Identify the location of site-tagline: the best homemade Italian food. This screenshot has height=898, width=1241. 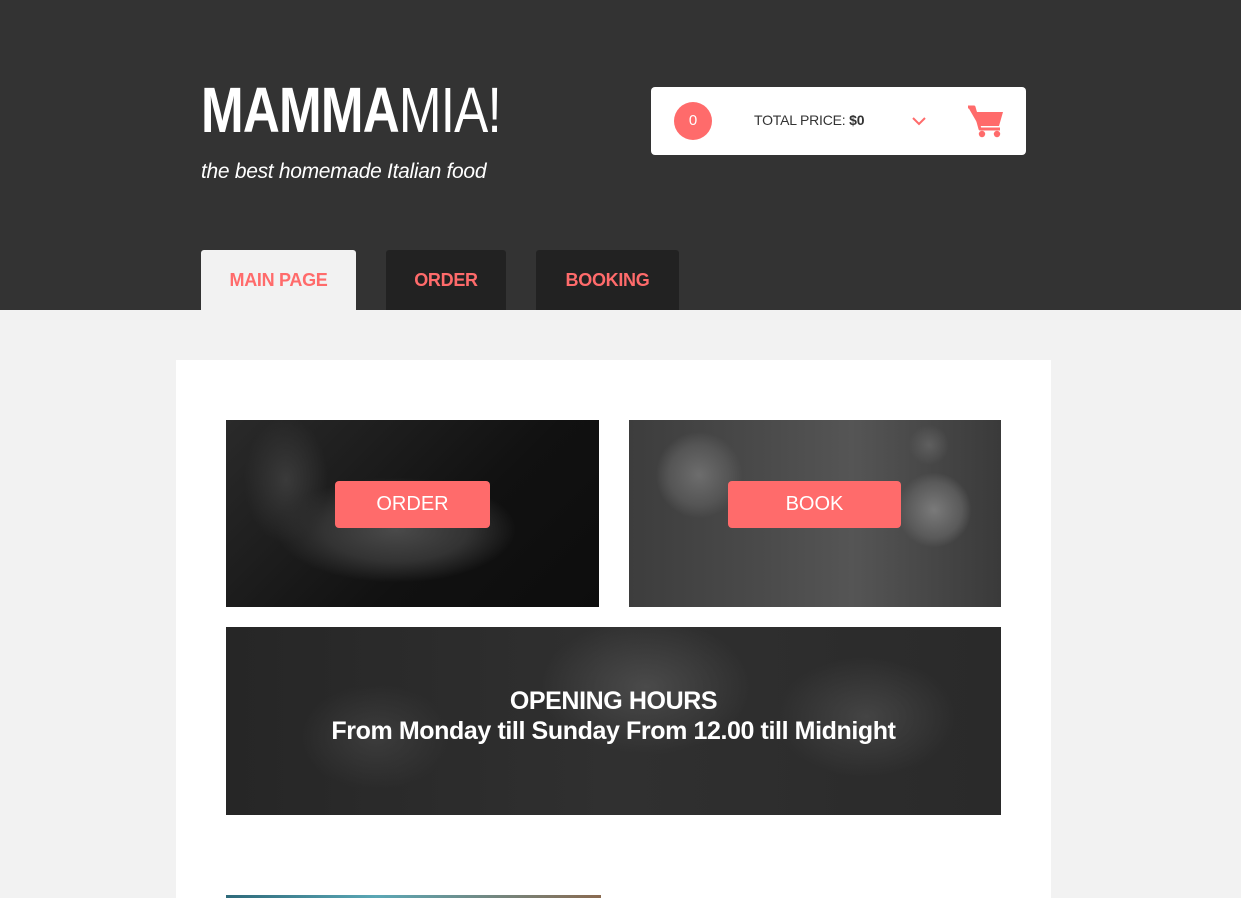
(344, 171).